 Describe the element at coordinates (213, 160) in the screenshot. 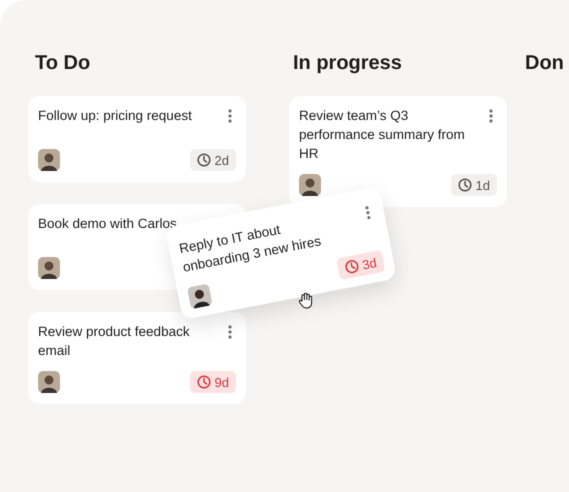

I see `due-badge: 2d` at that location.